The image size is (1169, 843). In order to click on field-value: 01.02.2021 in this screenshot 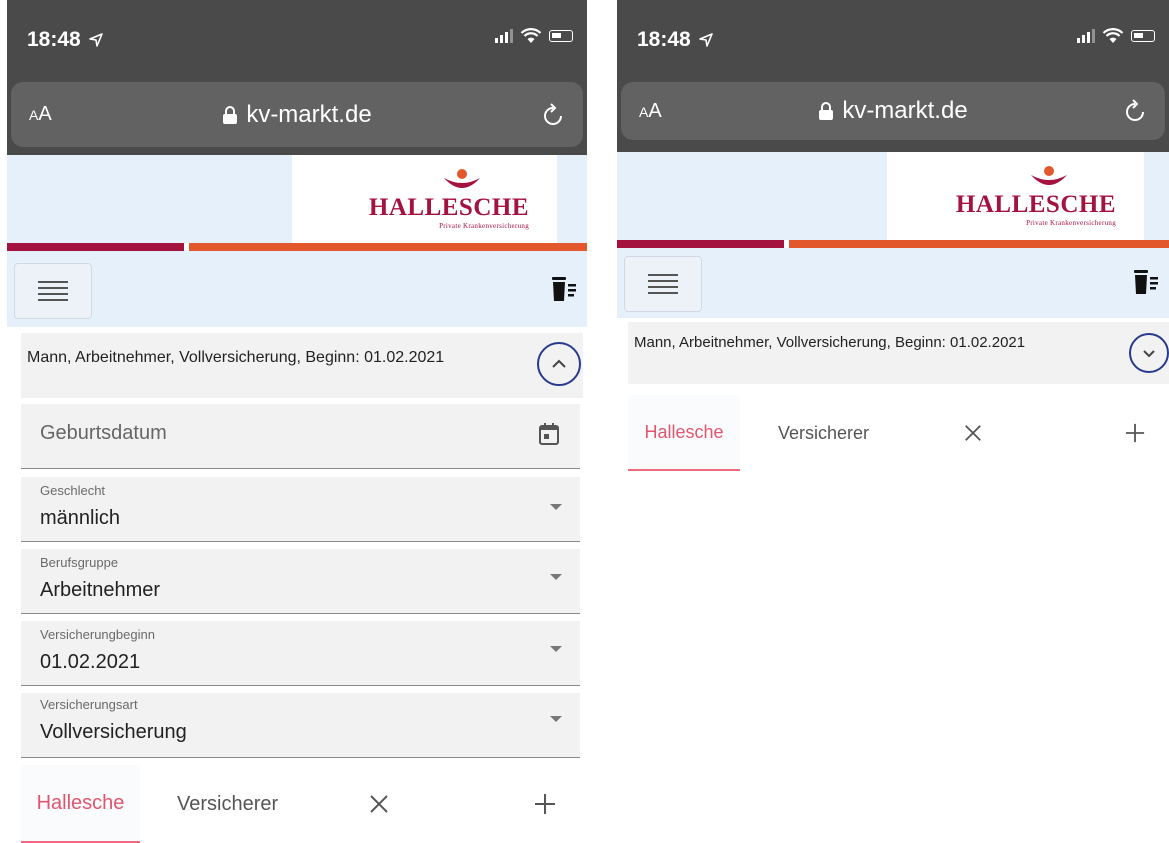, I will do `click(90, 662)`.